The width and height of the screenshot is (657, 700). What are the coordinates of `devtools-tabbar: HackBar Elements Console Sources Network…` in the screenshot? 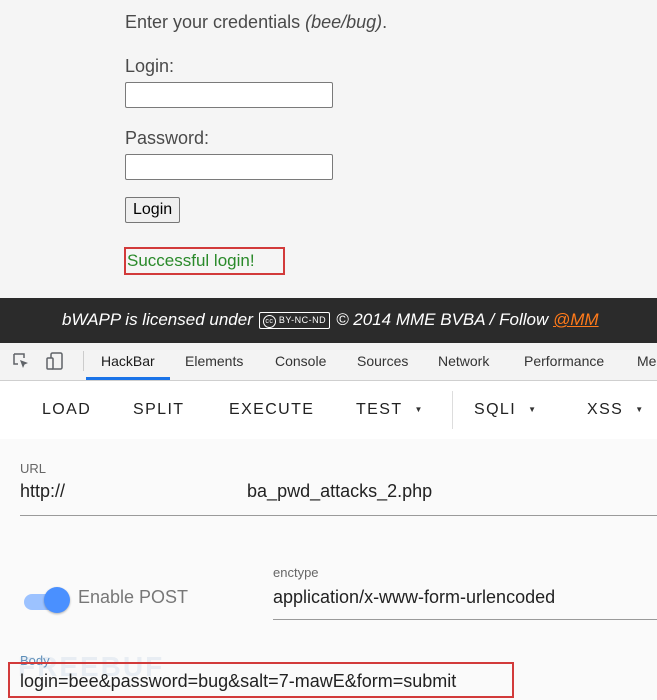 It's located at (328, 362).